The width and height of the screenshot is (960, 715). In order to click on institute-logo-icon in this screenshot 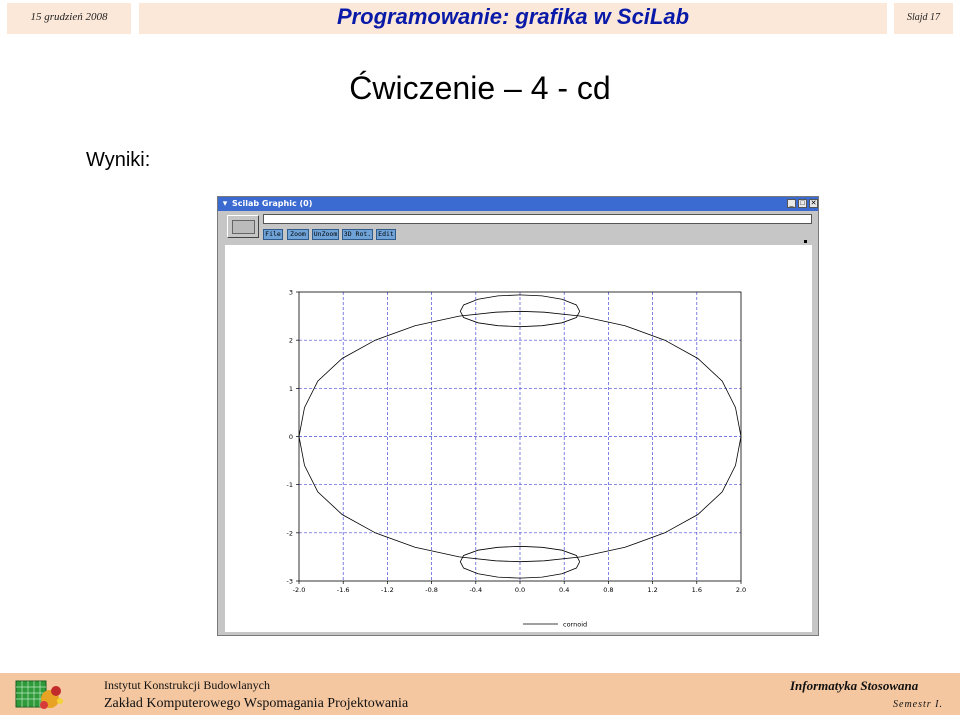, I will do `click(39, 694)`.